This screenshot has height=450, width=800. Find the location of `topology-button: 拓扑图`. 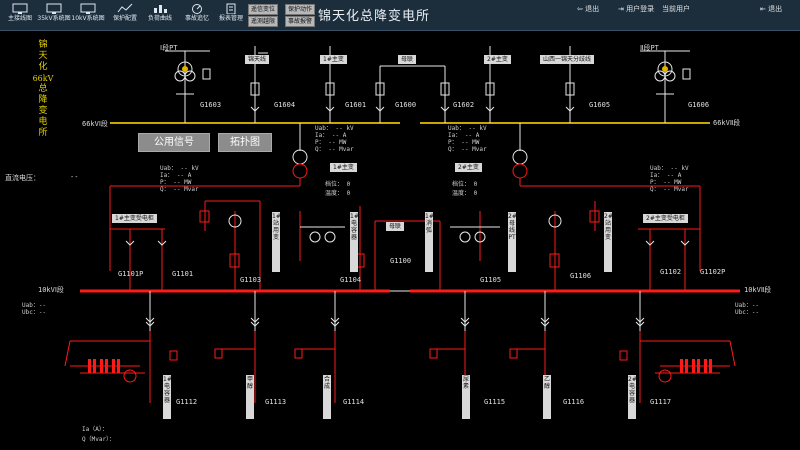

topology-button: 拓扑图 is located at coordinates (245, 142).